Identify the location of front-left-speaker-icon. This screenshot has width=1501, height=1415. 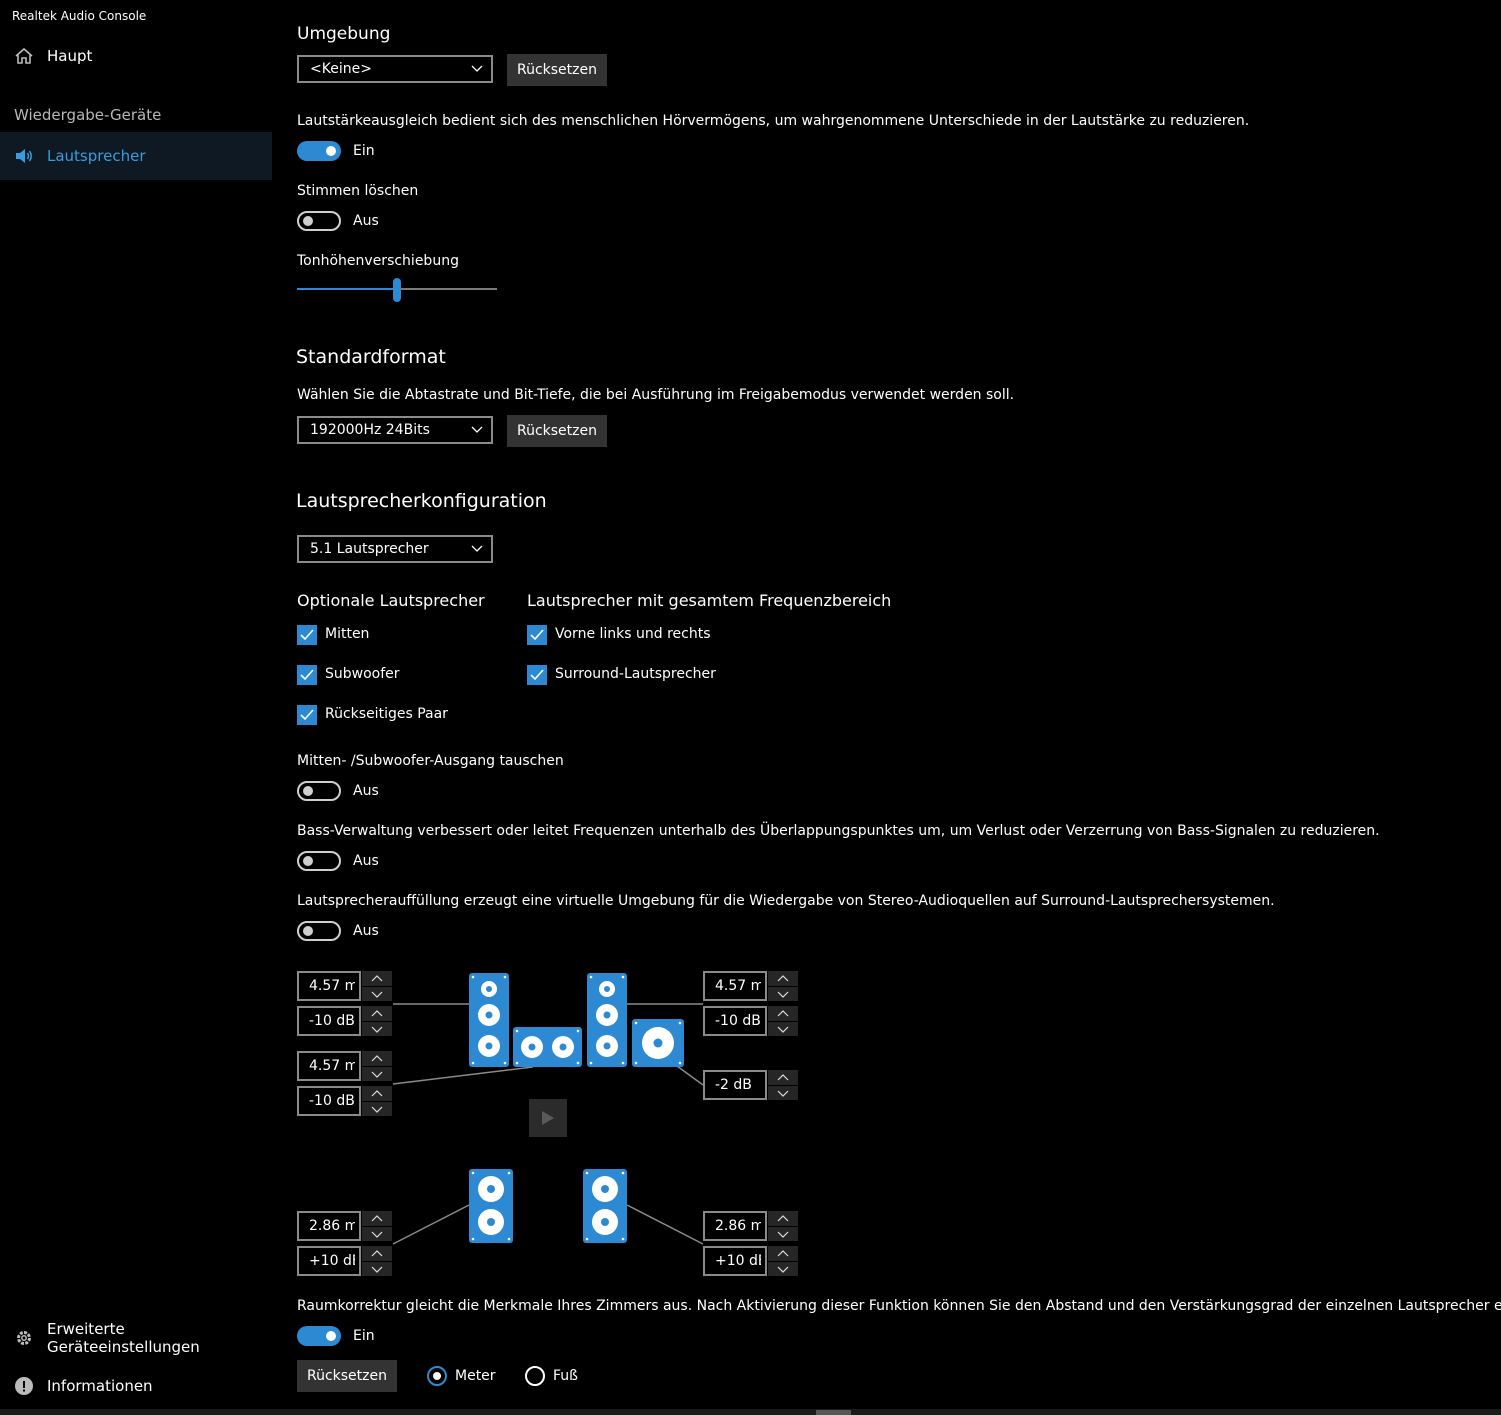
(489, 1020).